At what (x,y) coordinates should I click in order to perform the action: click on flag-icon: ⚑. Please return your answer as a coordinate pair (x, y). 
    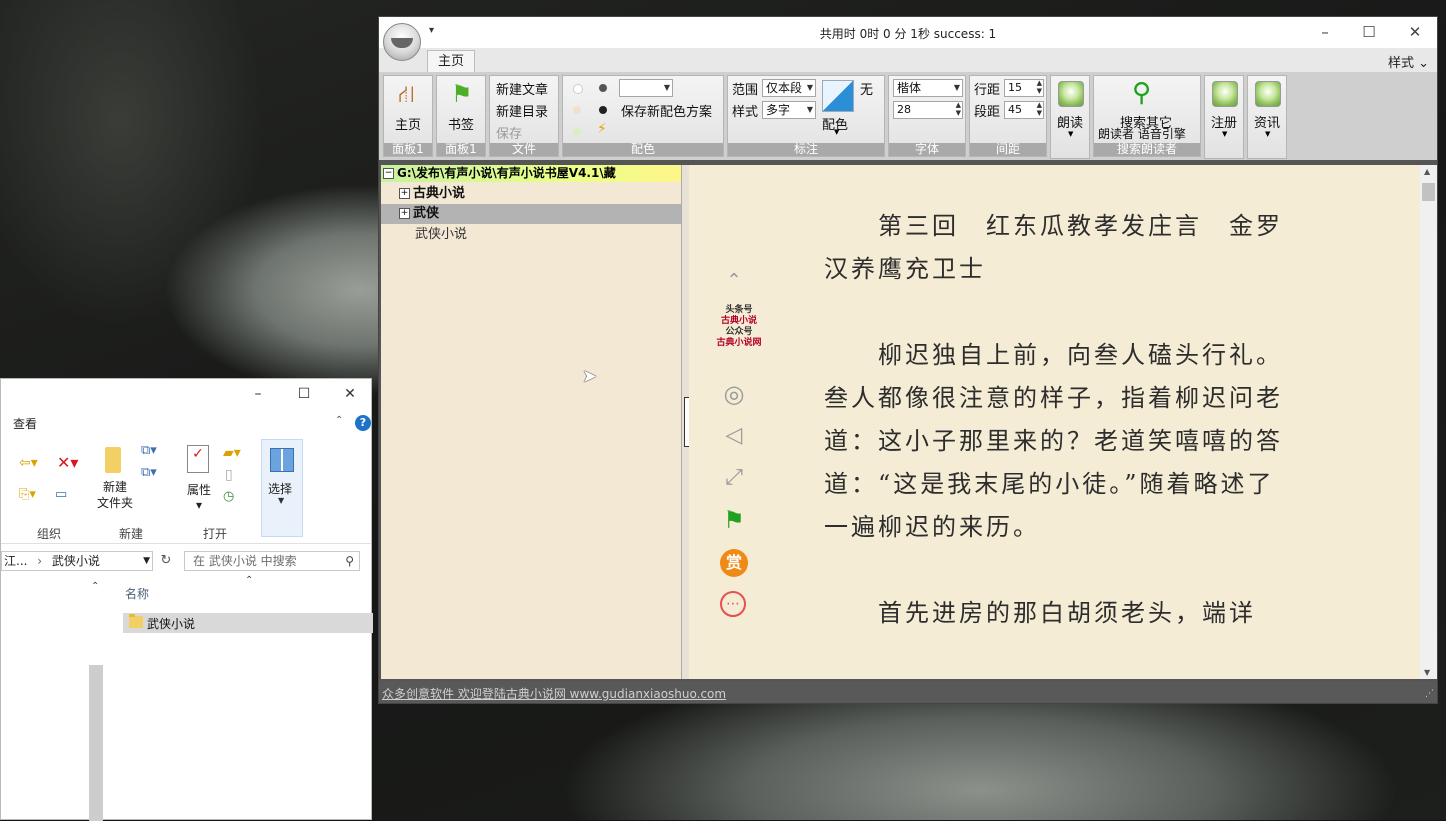
    Looking at the image, I should click on (734, 520).